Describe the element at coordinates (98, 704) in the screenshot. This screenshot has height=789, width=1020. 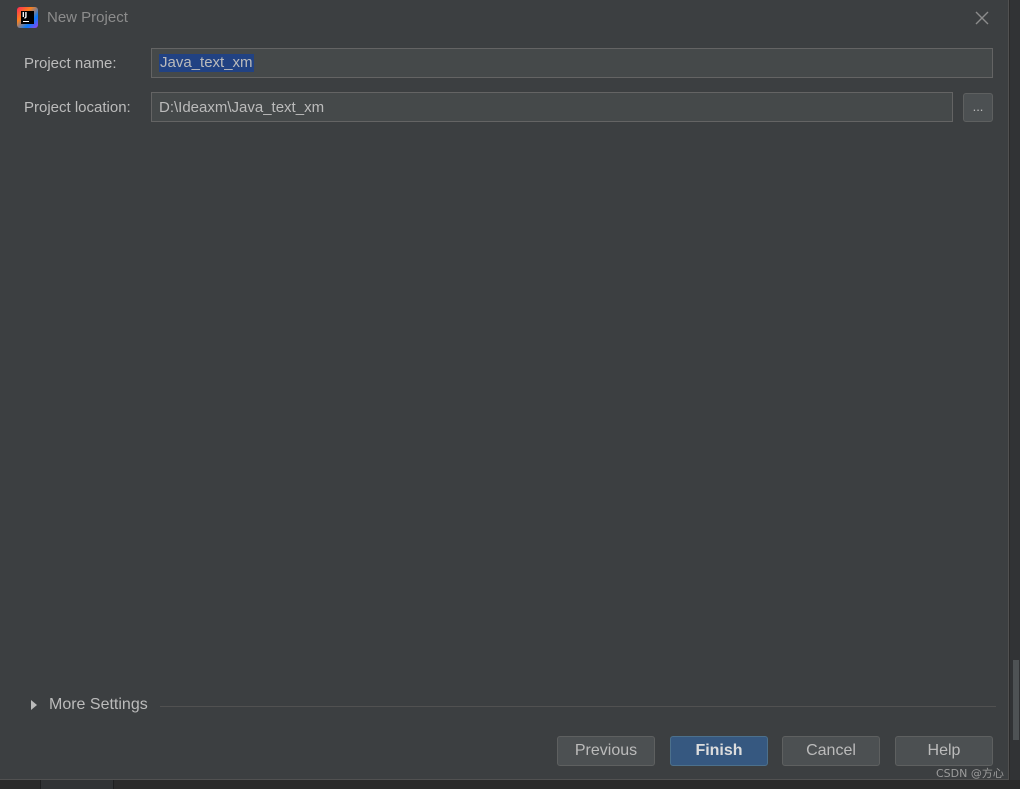
I see `more-settings-label: More Settings` at that location.